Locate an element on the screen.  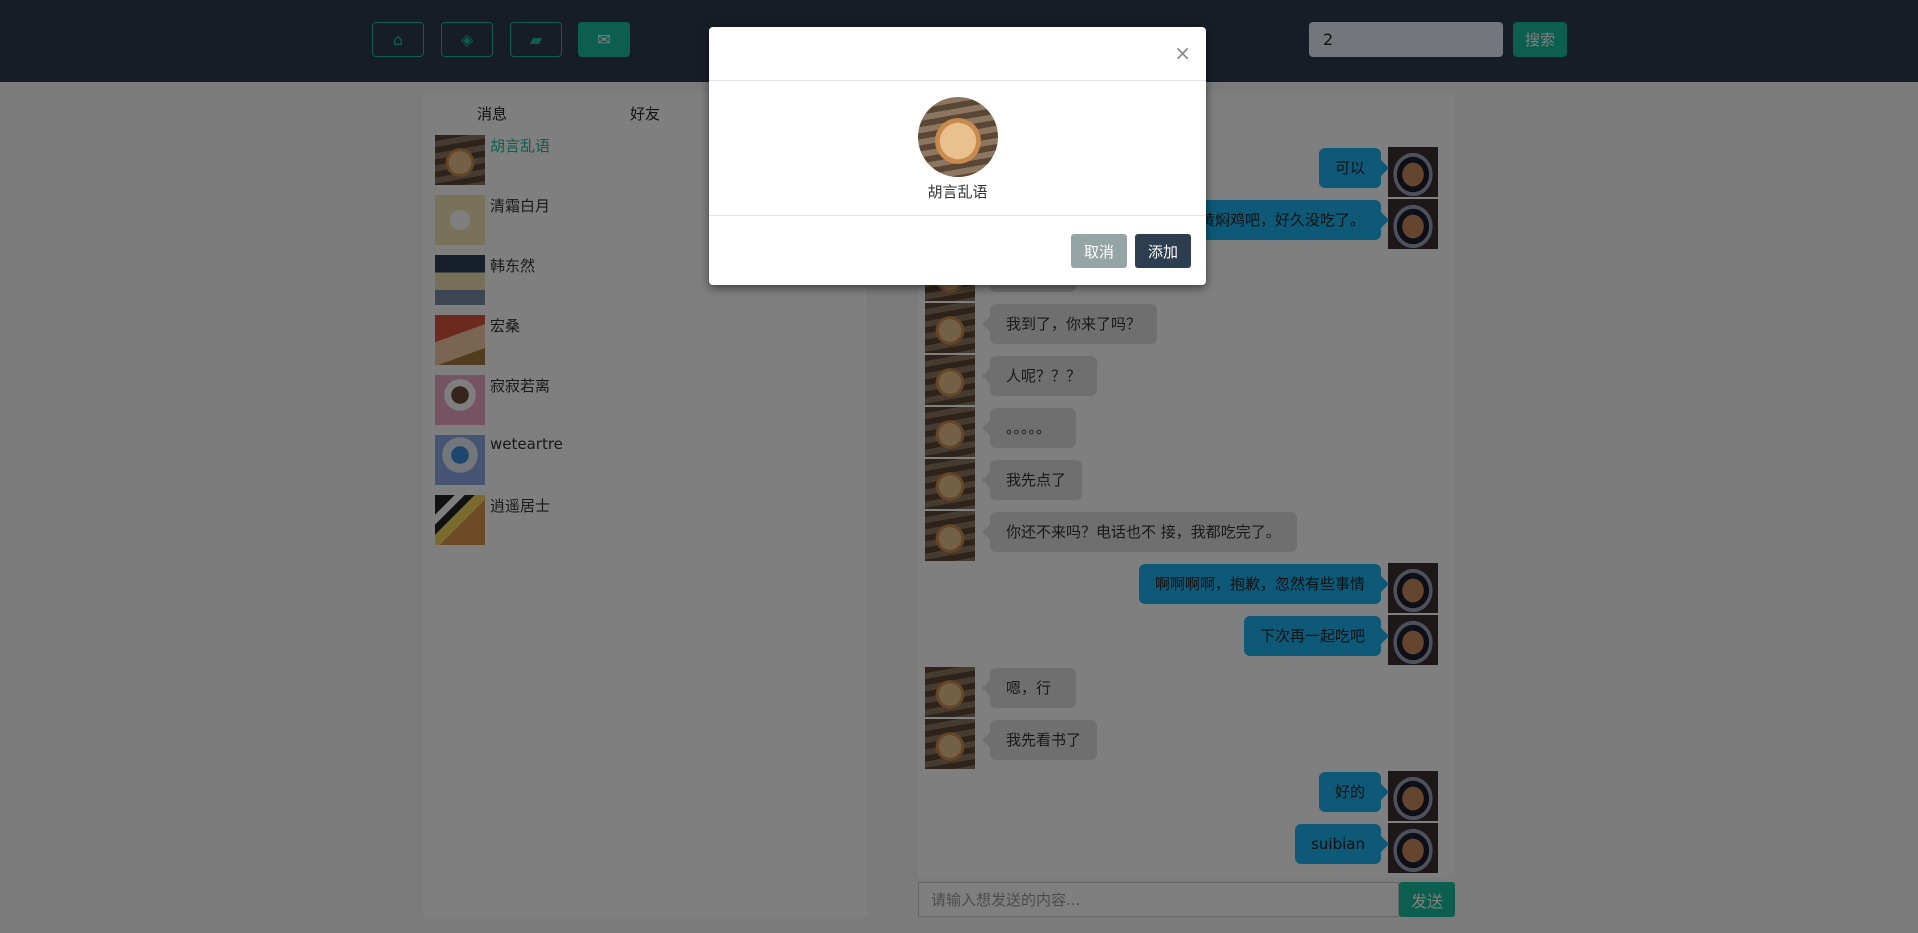
modal-body: 胡言乱语 is located at coordinates (957, 148).